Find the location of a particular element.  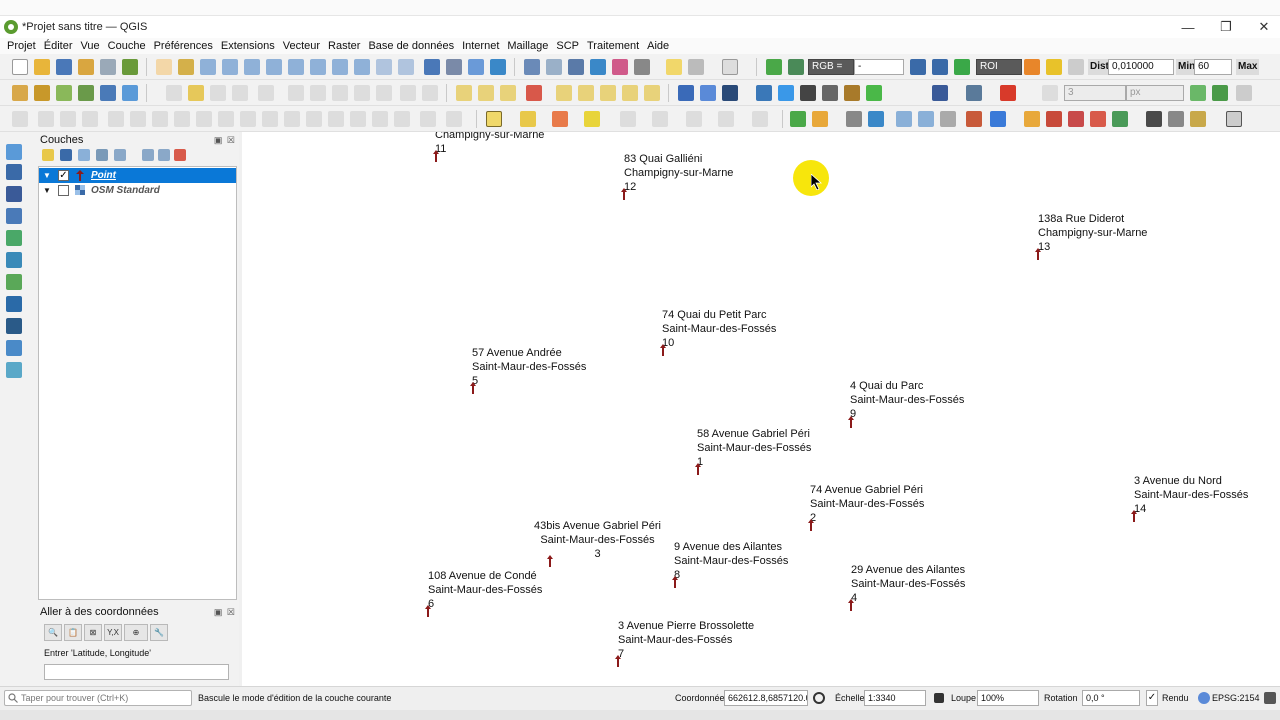

search-globe-icon is located at coordinates (730, 93).